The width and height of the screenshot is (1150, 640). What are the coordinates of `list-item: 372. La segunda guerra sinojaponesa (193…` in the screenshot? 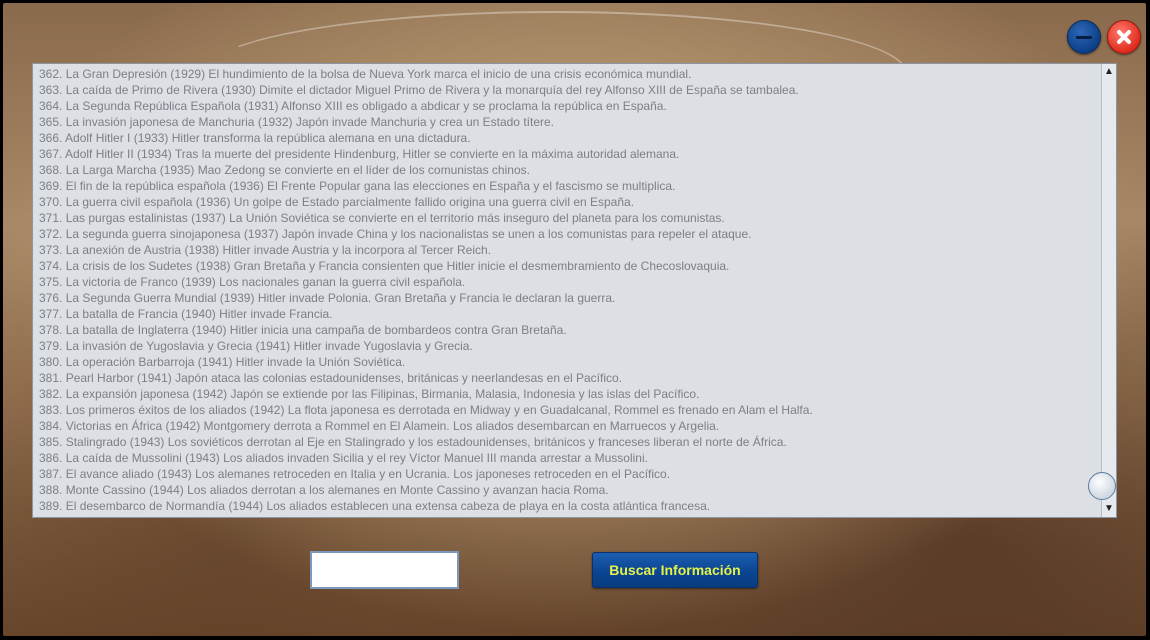 It's located at (568, 234).